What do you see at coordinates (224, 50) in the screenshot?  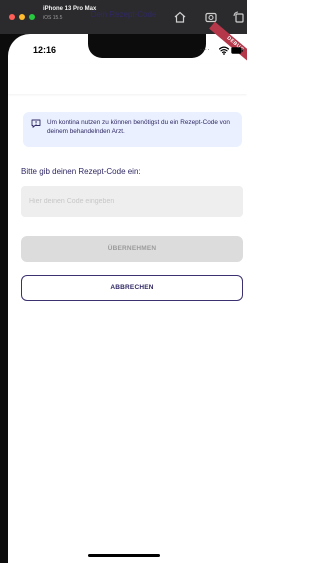 I see `wifi-icon` at bounding box center [224, 50].